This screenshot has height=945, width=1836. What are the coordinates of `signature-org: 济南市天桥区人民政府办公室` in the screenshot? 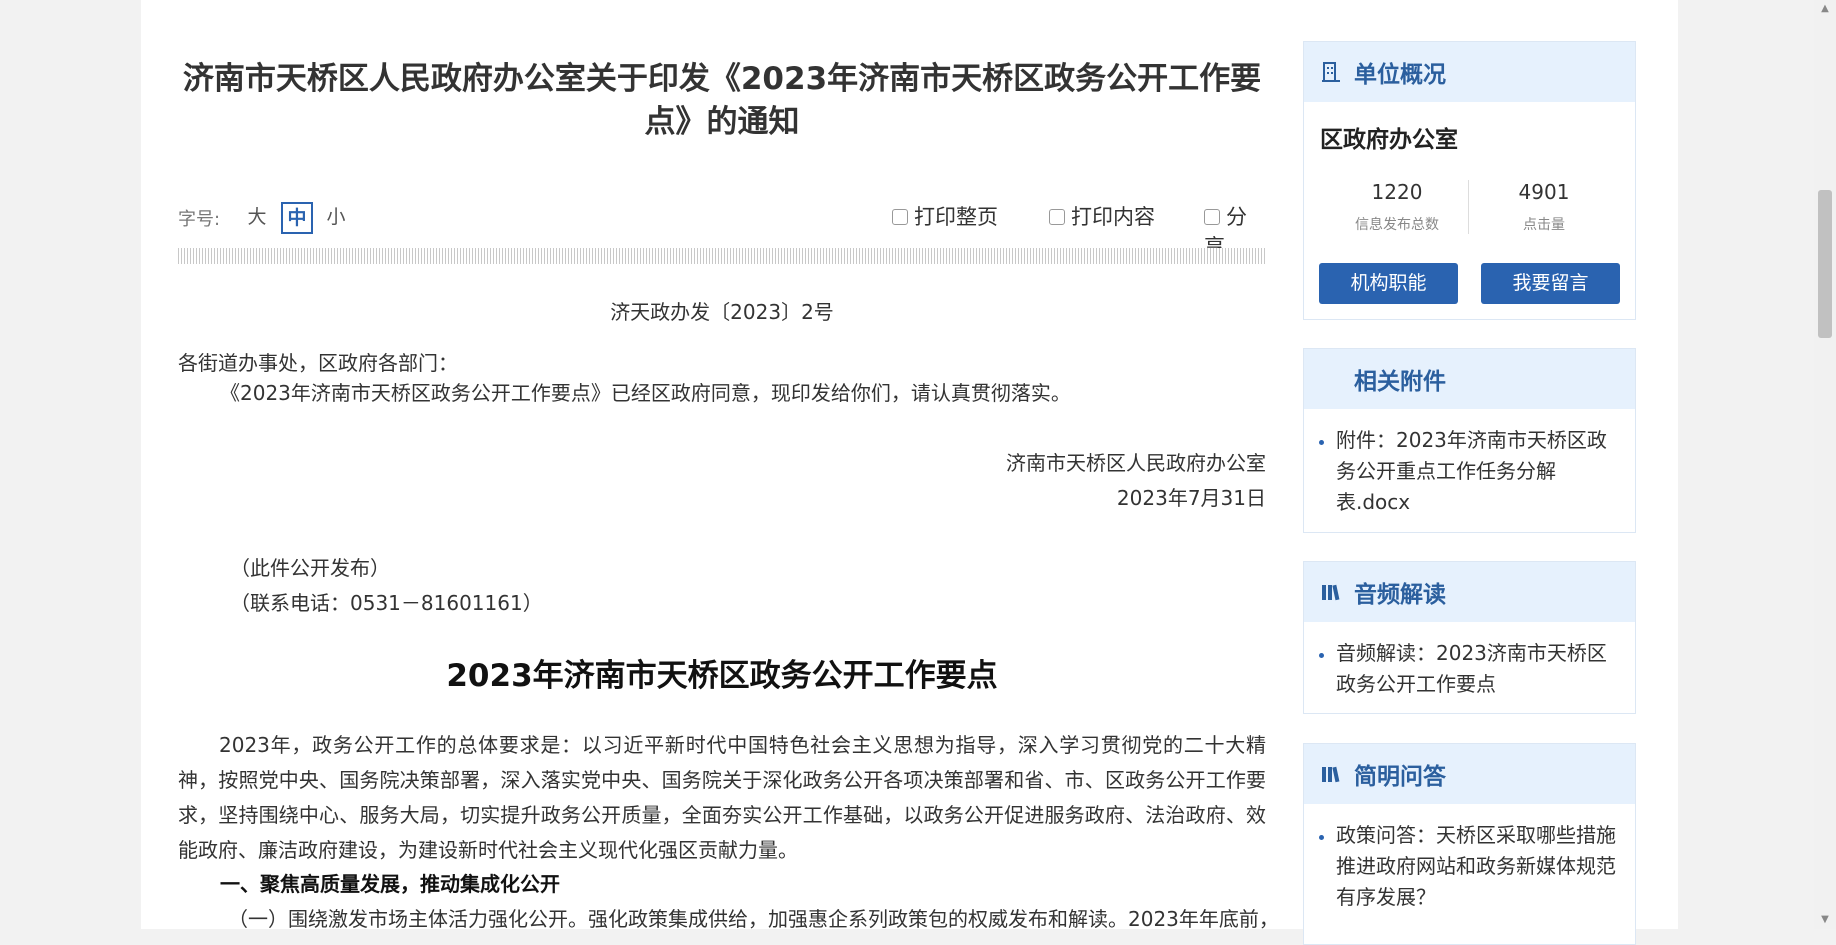 It's located at (1136, 463).